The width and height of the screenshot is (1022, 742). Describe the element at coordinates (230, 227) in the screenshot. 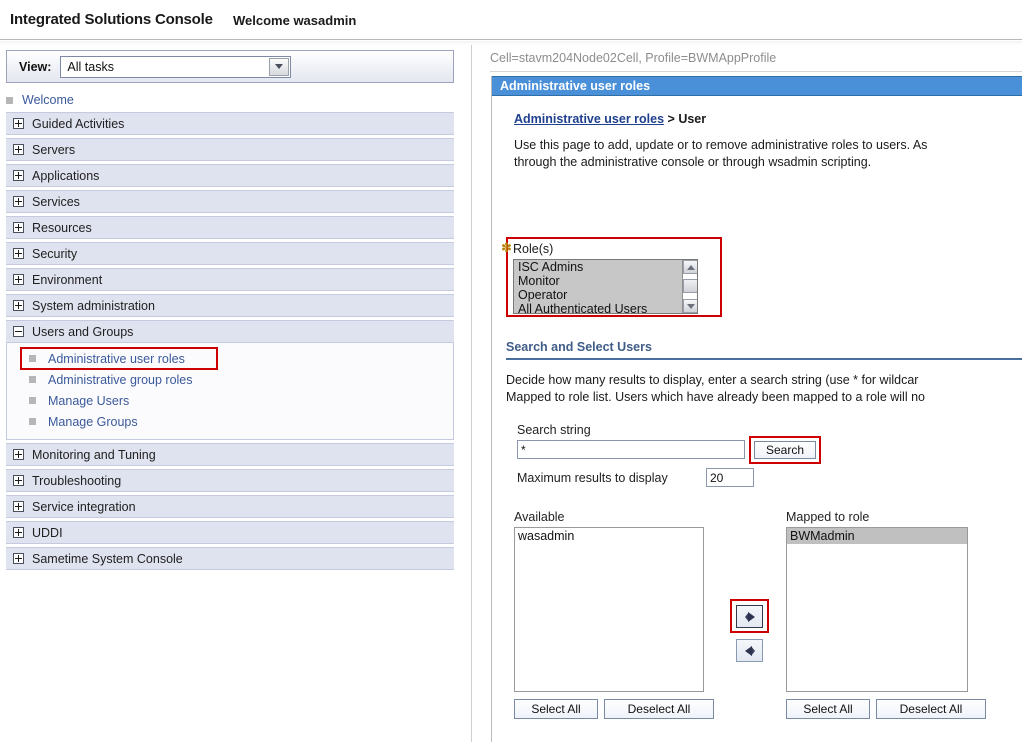

I see `sidebar-group-header: Resources` at that location.